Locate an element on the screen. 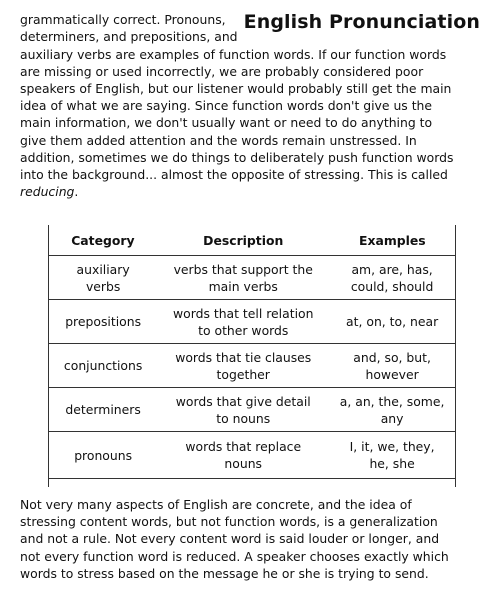 The image size is (500, 603). cell-line: prepositions is located at coordinates (103, 321).